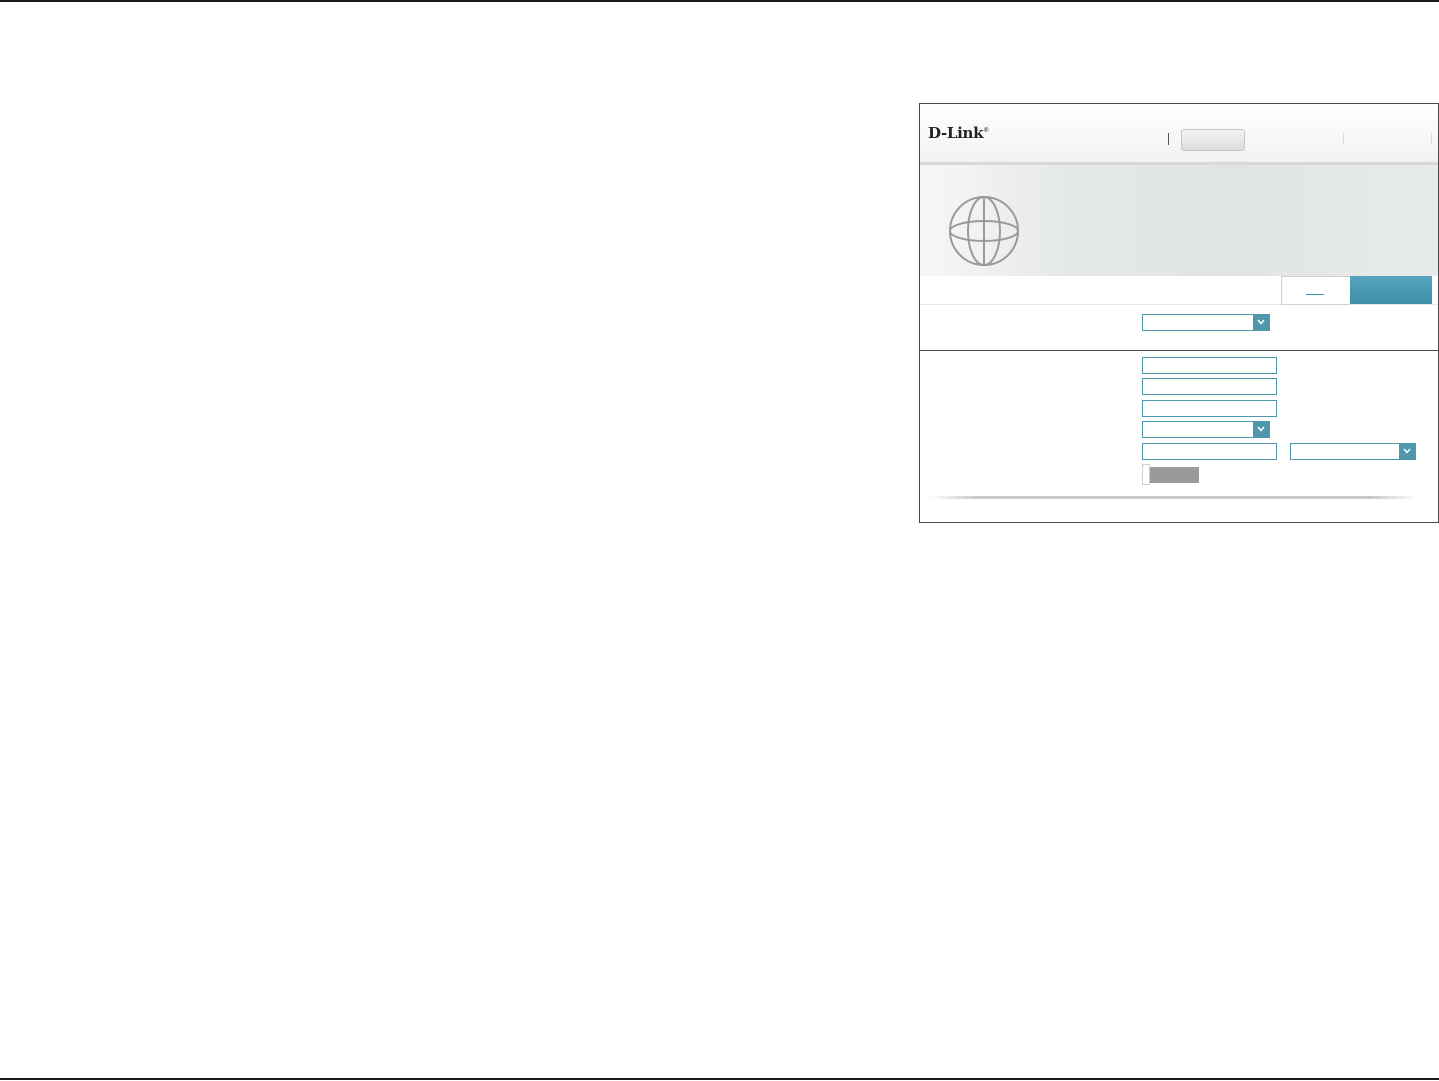 The height and width of the screenshot is (1081, 1439). Describe the element at coordinates (1315, 294) in the screenshot. I see `link-underline` at that location.